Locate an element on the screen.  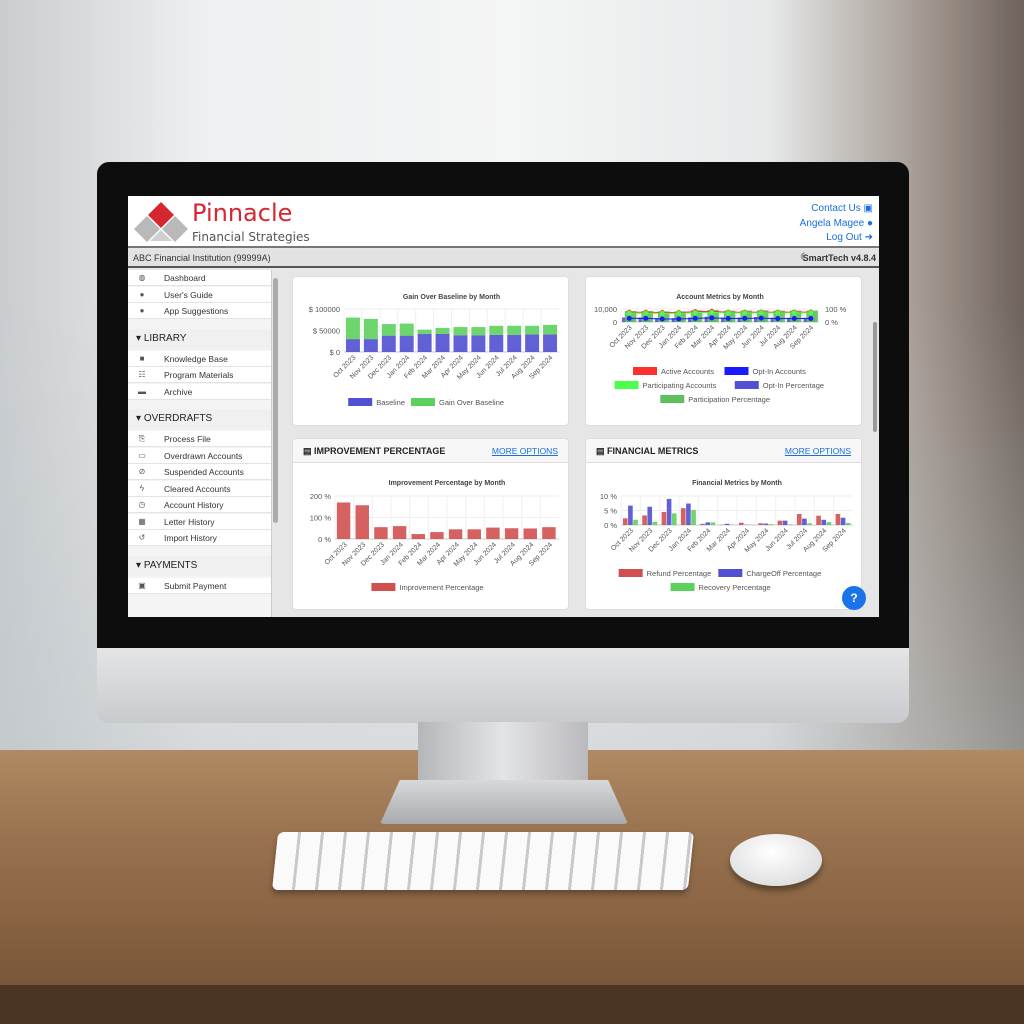
y-tick-label: 10 % is located at coordinates (608, 496).